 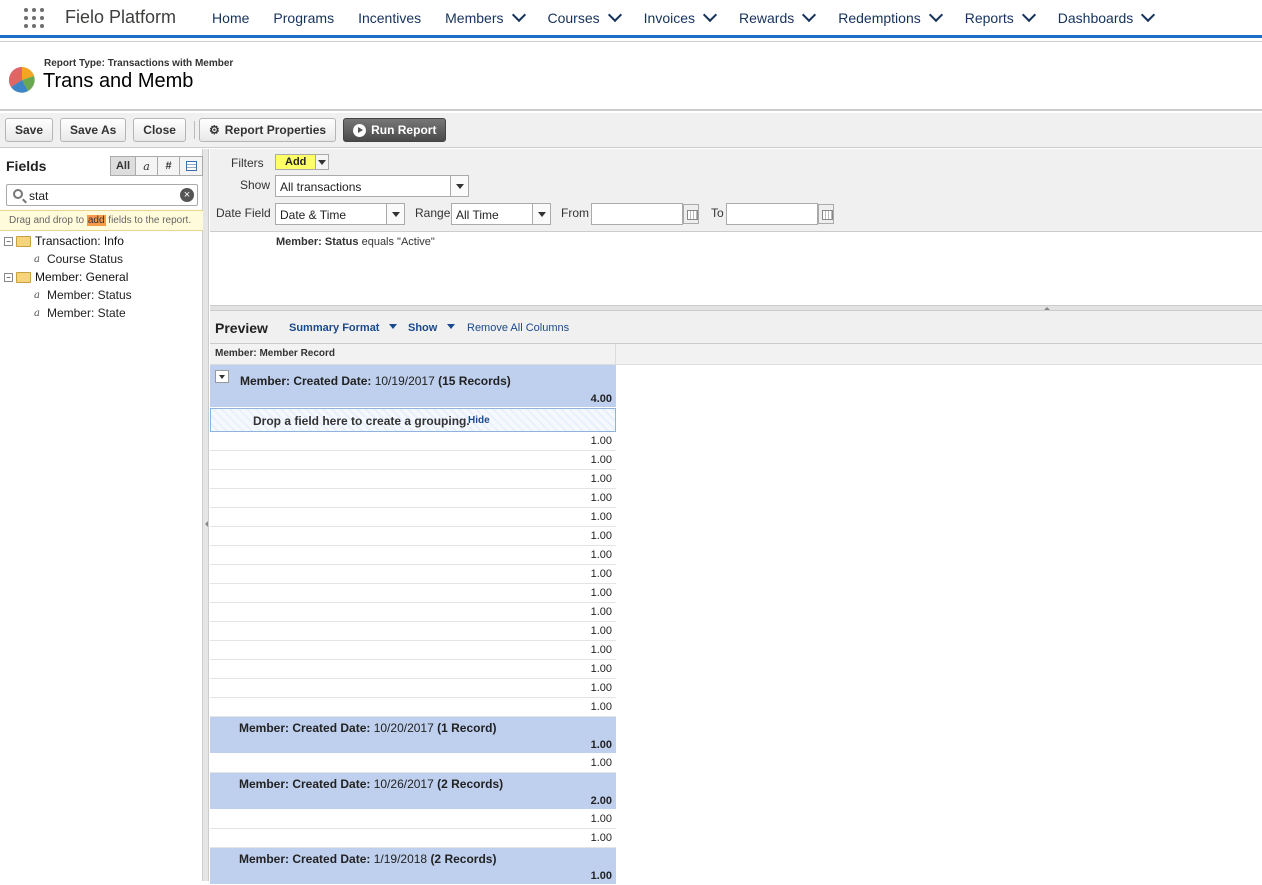 I want to click on tree-folder-label: Member: General, so click(x=82, y=277).